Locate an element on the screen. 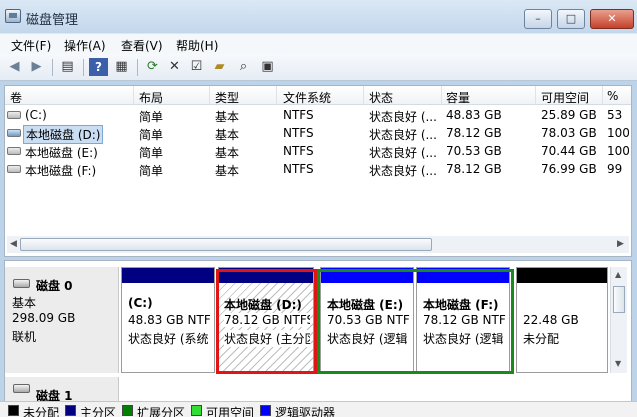 The height and width of the screenshot is (417, 637). cell-percent: 53 is located at coordinates (615, 115).